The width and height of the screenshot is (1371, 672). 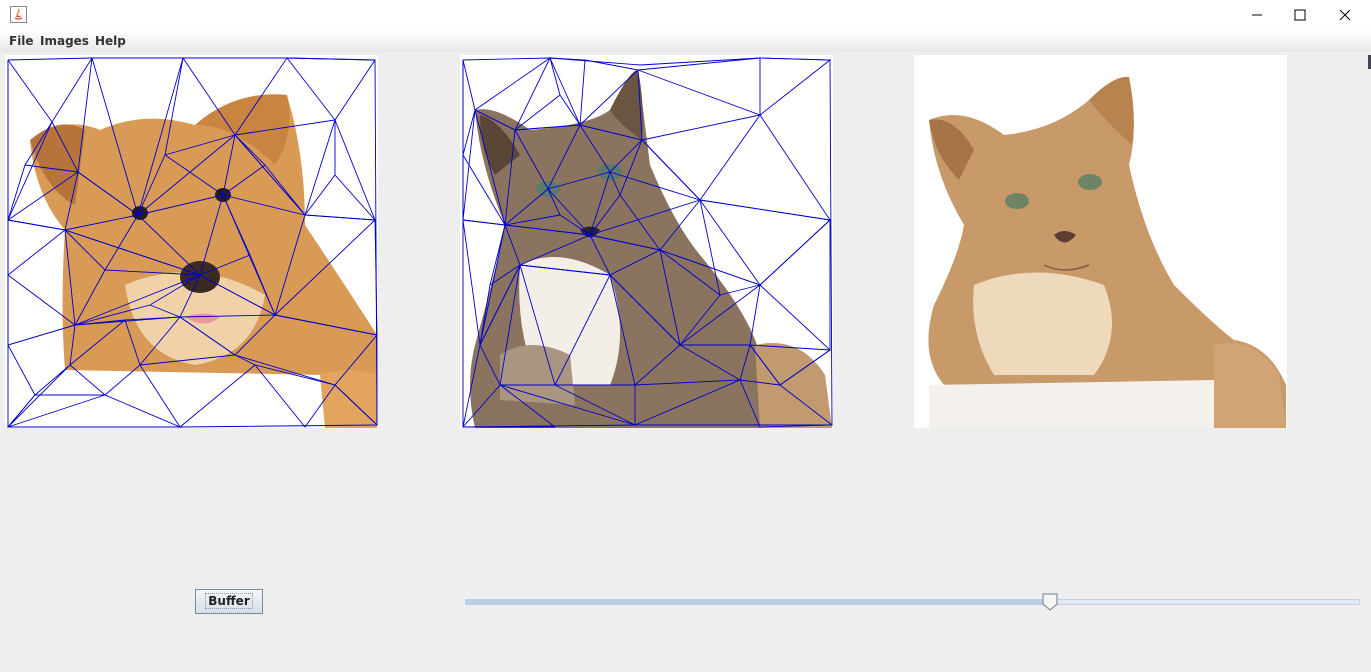 What do you see at coordinates (757, 602) in the screenshot?
I see `slider-fill` at bounding box center [757, 602].